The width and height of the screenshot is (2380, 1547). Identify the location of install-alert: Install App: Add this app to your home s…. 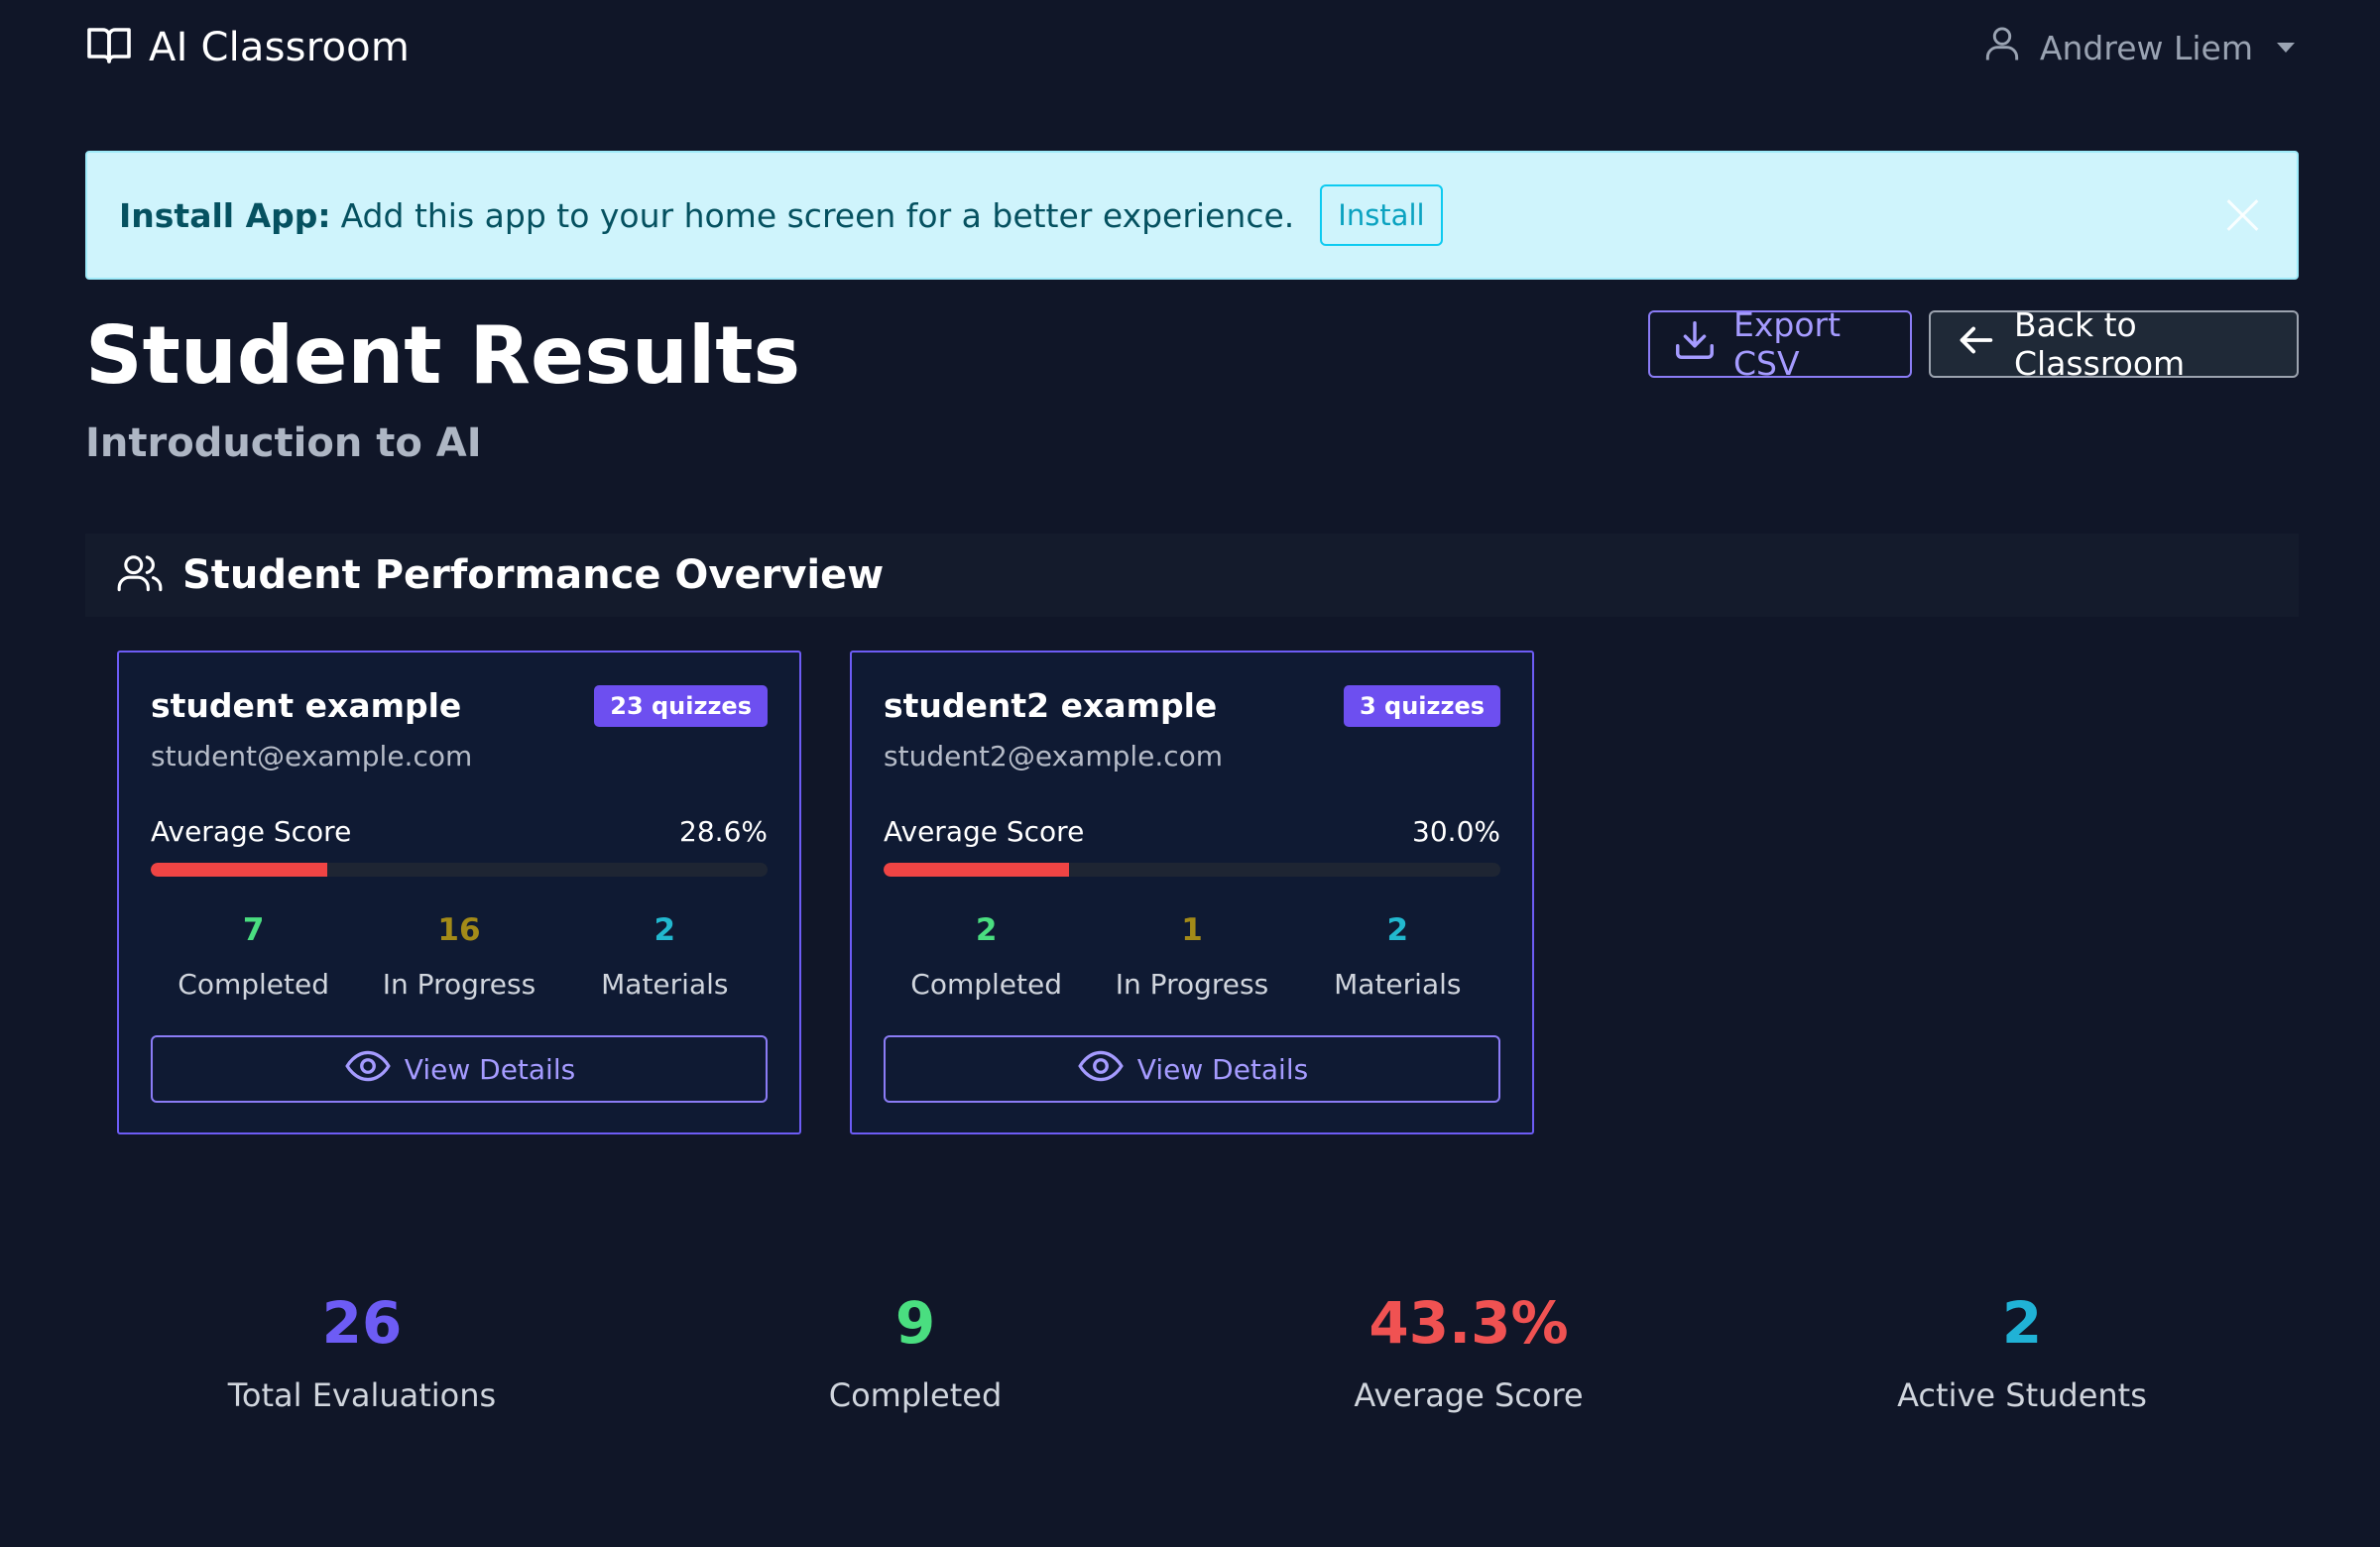
(1192, 215).